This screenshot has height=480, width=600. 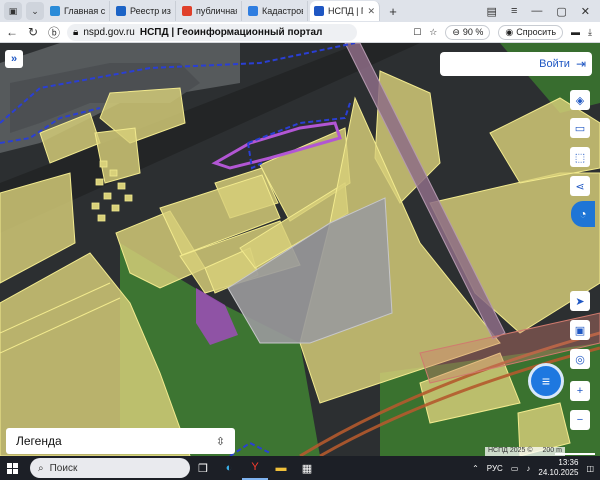 What do you see at coordinates (39, 441) in the screenshot?
I see `legend-label: Легенда` at bounding box center [39, 441].